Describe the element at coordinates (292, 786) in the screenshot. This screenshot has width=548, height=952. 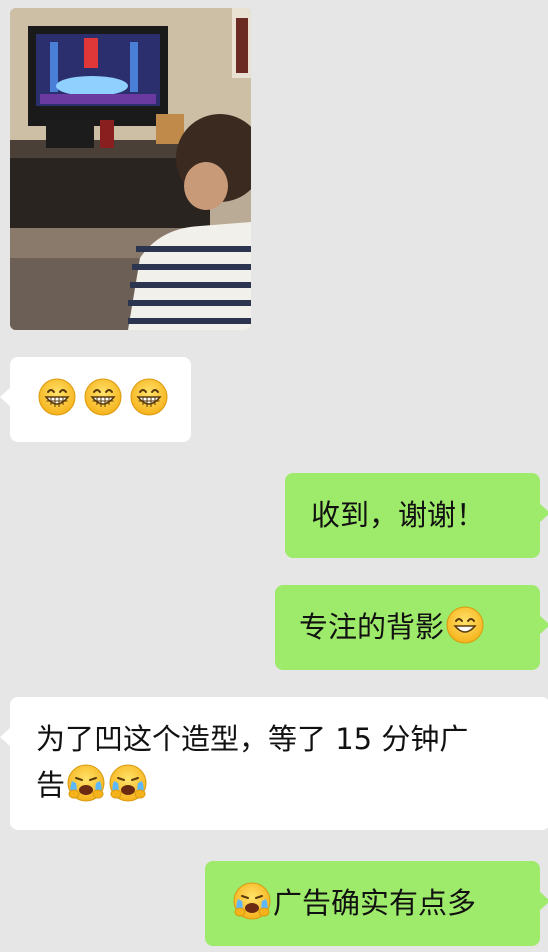
I see `message-text-line-2: 告` at that location.